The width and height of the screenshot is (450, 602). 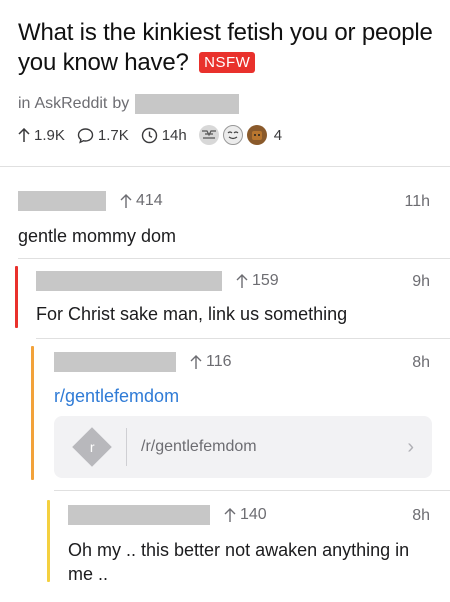 I want to click on comment-header: 414, so click(x=90, y=201).